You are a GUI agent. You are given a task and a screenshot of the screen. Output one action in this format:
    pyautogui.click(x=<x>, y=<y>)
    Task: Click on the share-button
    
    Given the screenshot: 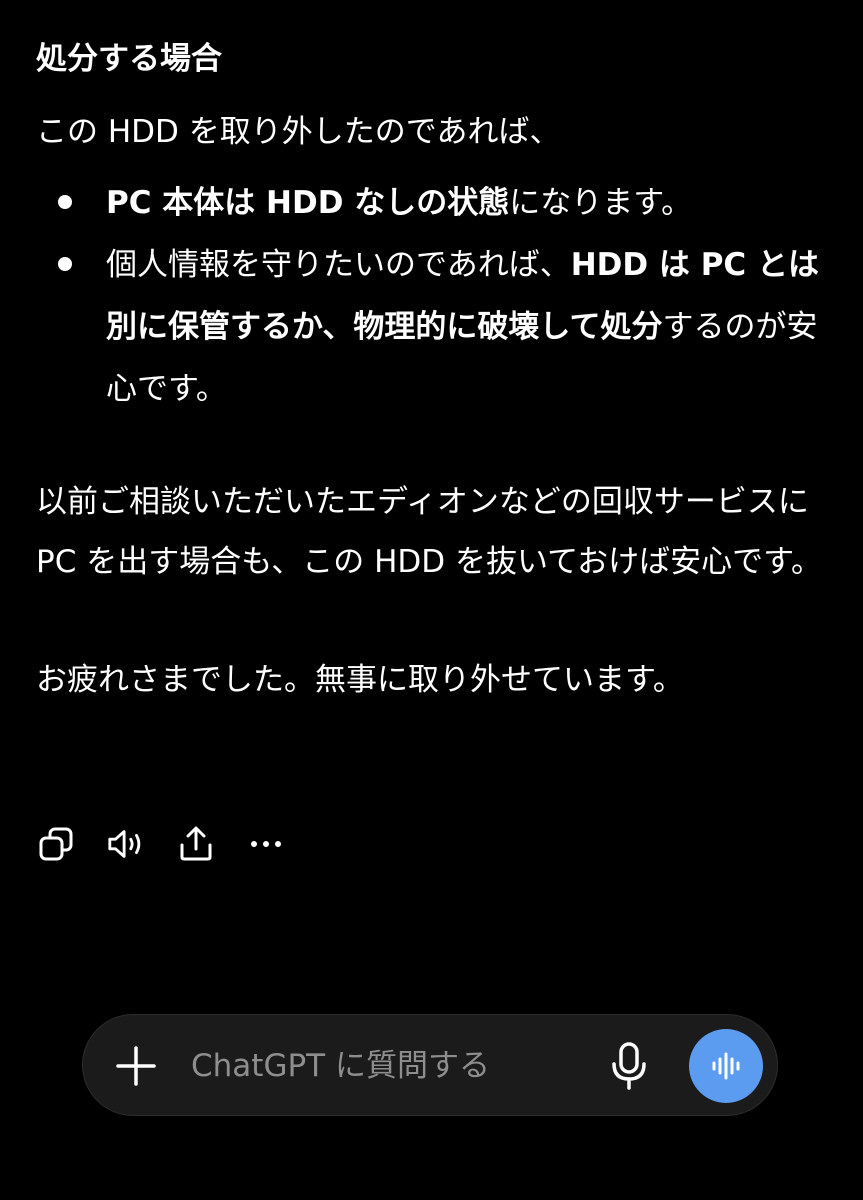 What is the action you would take?
    pyautogui.click(x=196, y=844)
    